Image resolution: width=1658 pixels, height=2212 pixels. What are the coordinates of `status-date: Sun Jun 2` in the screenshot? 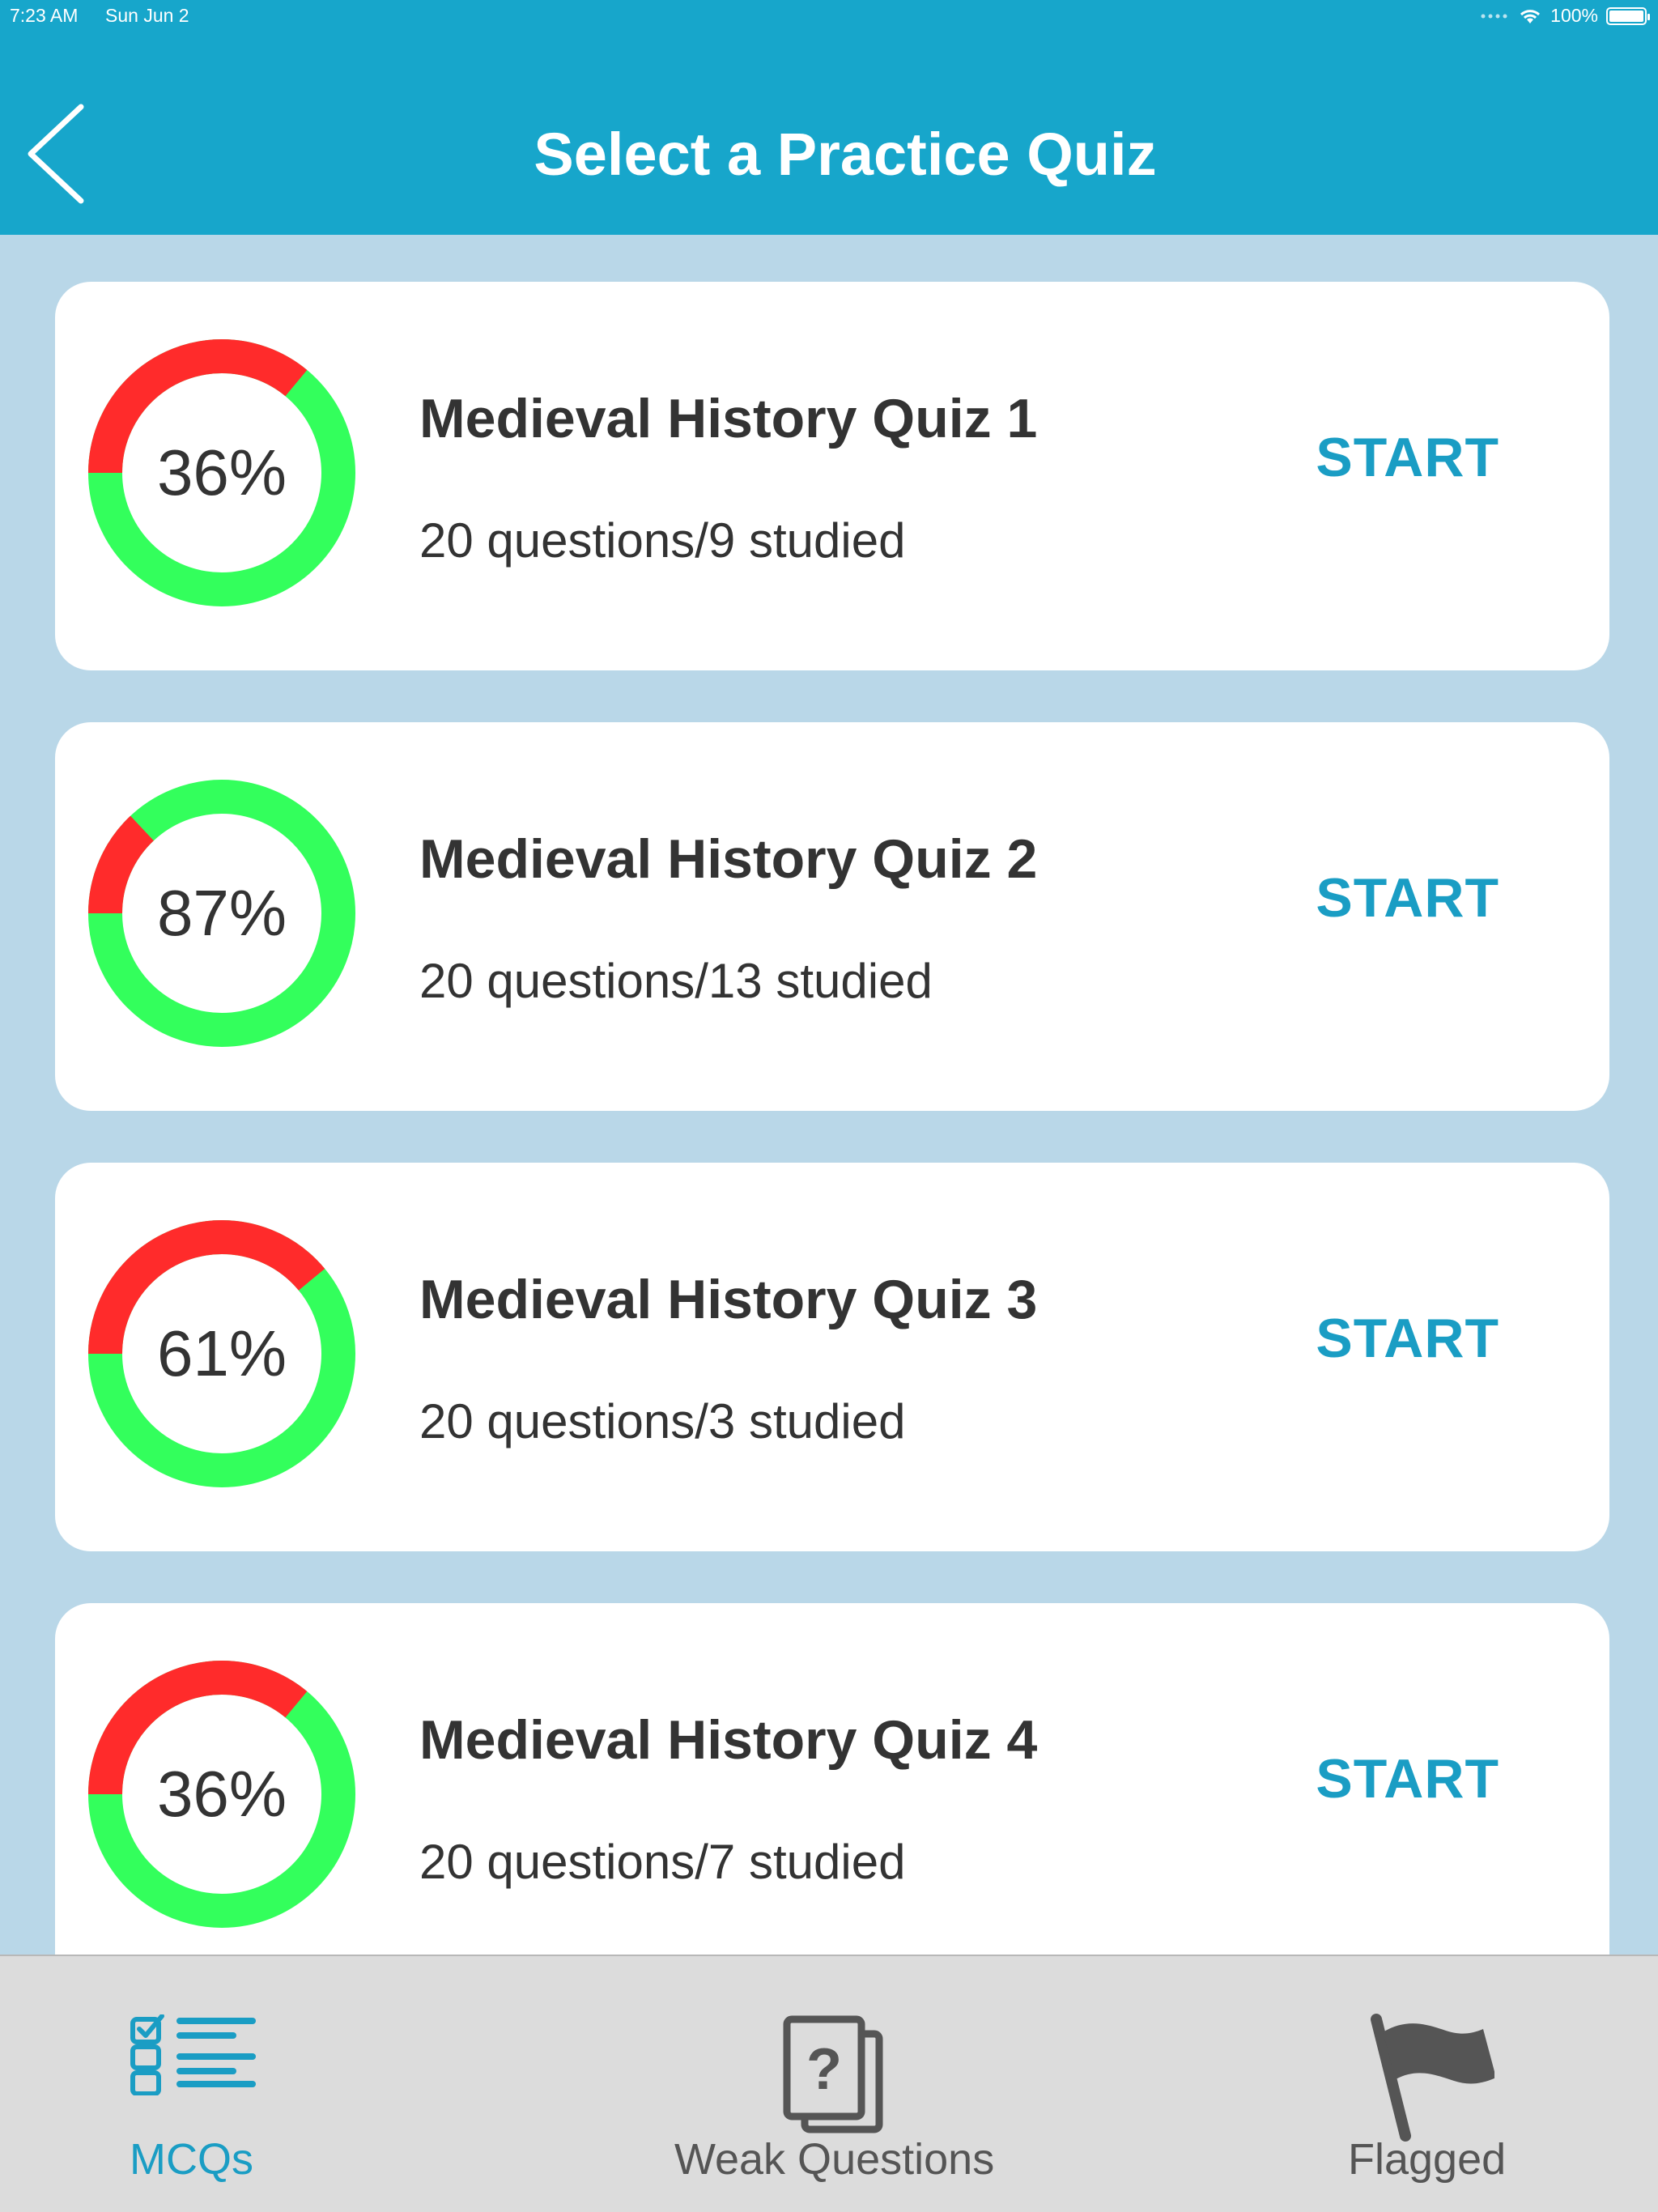 It's located at (147, 16).